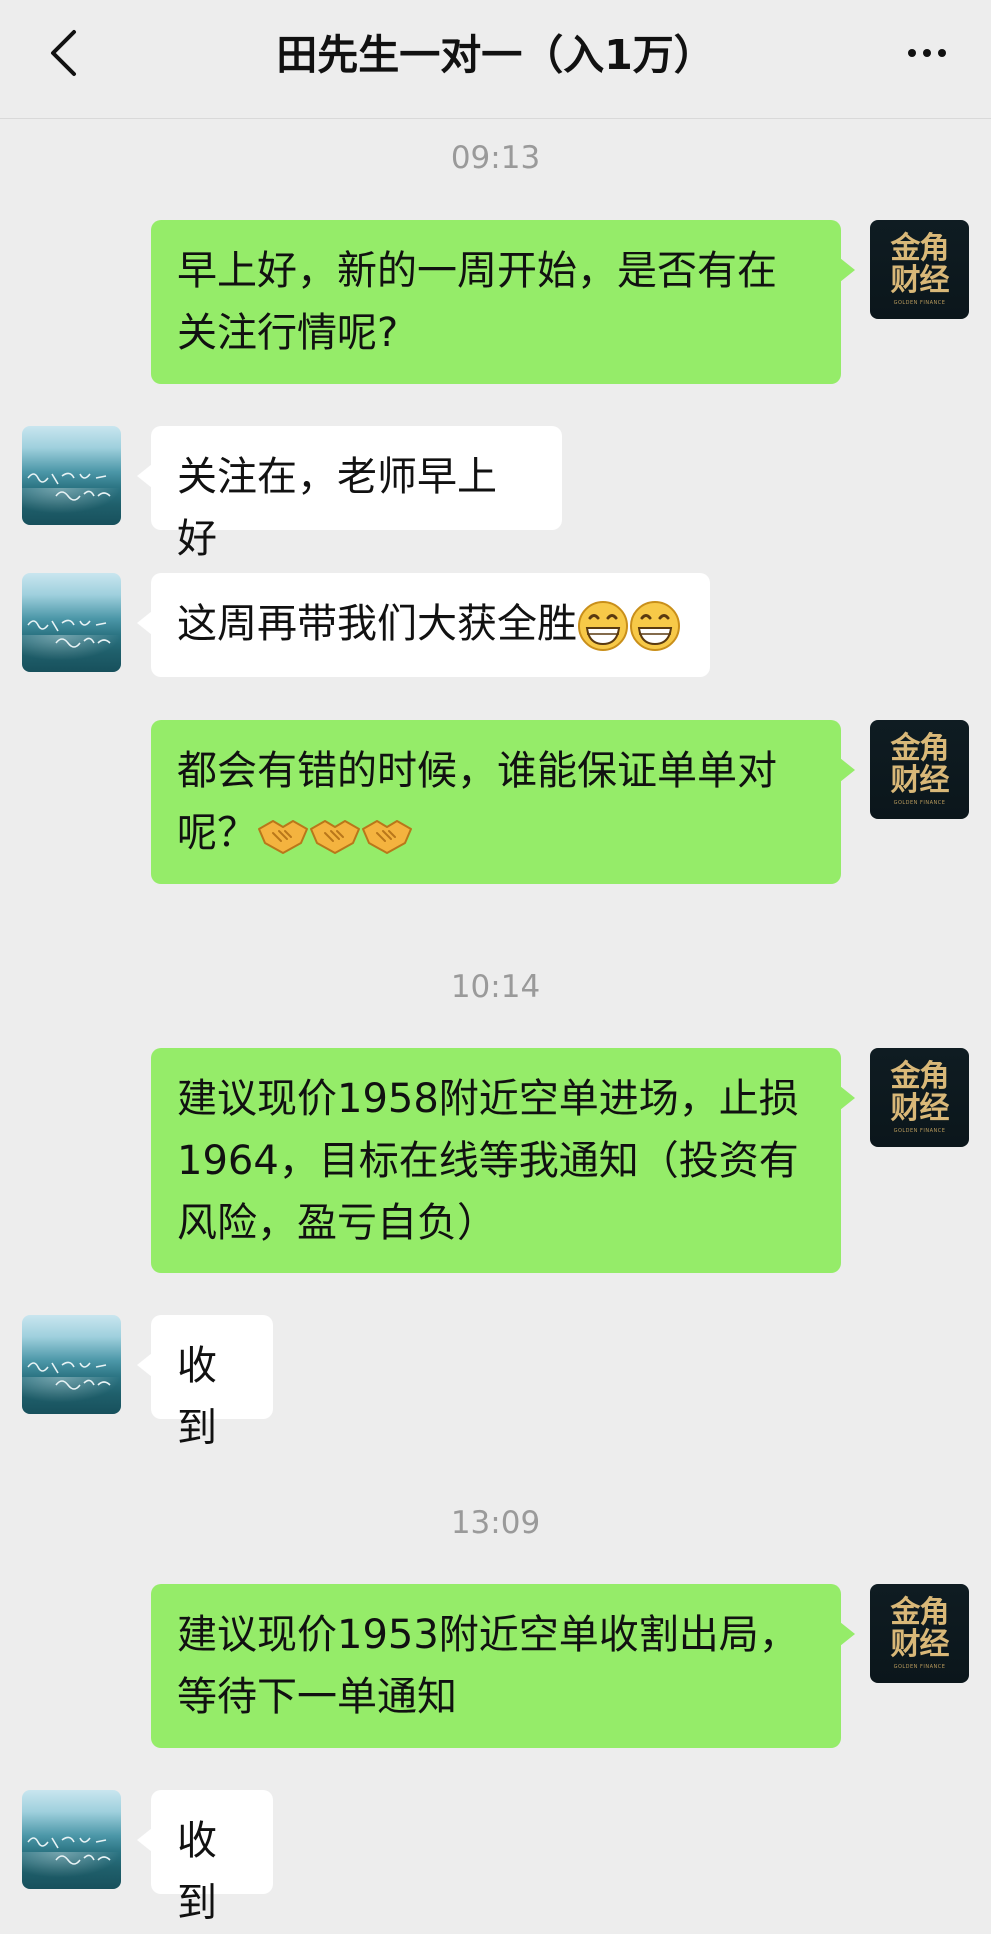 This screenshot has width=991, height=1934. I want to click on top-nav-bar: 田先生一对一（入1万）, so click(495, 59).